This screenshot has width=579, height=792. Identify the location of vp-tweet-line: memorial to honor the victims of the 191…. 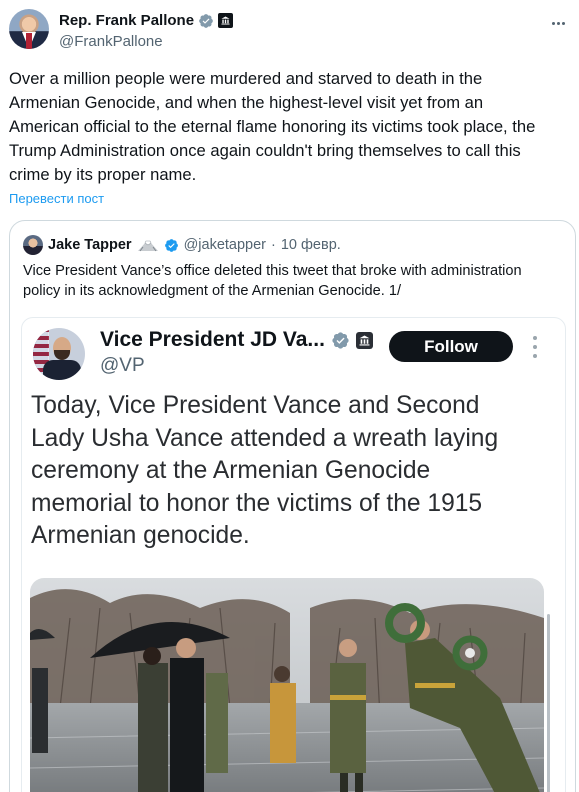
(257, 503).